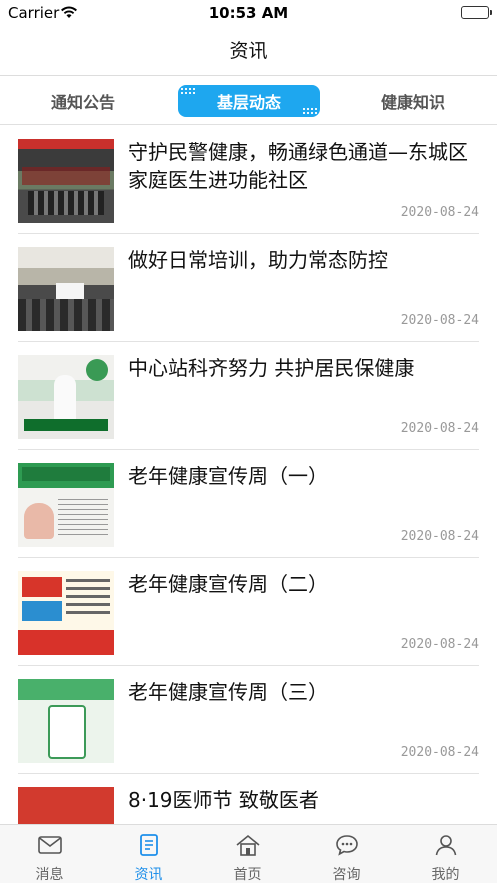  What do you see at coordinates (248, 288) in the screenshot?
I see `list-item: 做好日常培训，助力常态防控 2020-08-24` at bounding box center [248, 288].